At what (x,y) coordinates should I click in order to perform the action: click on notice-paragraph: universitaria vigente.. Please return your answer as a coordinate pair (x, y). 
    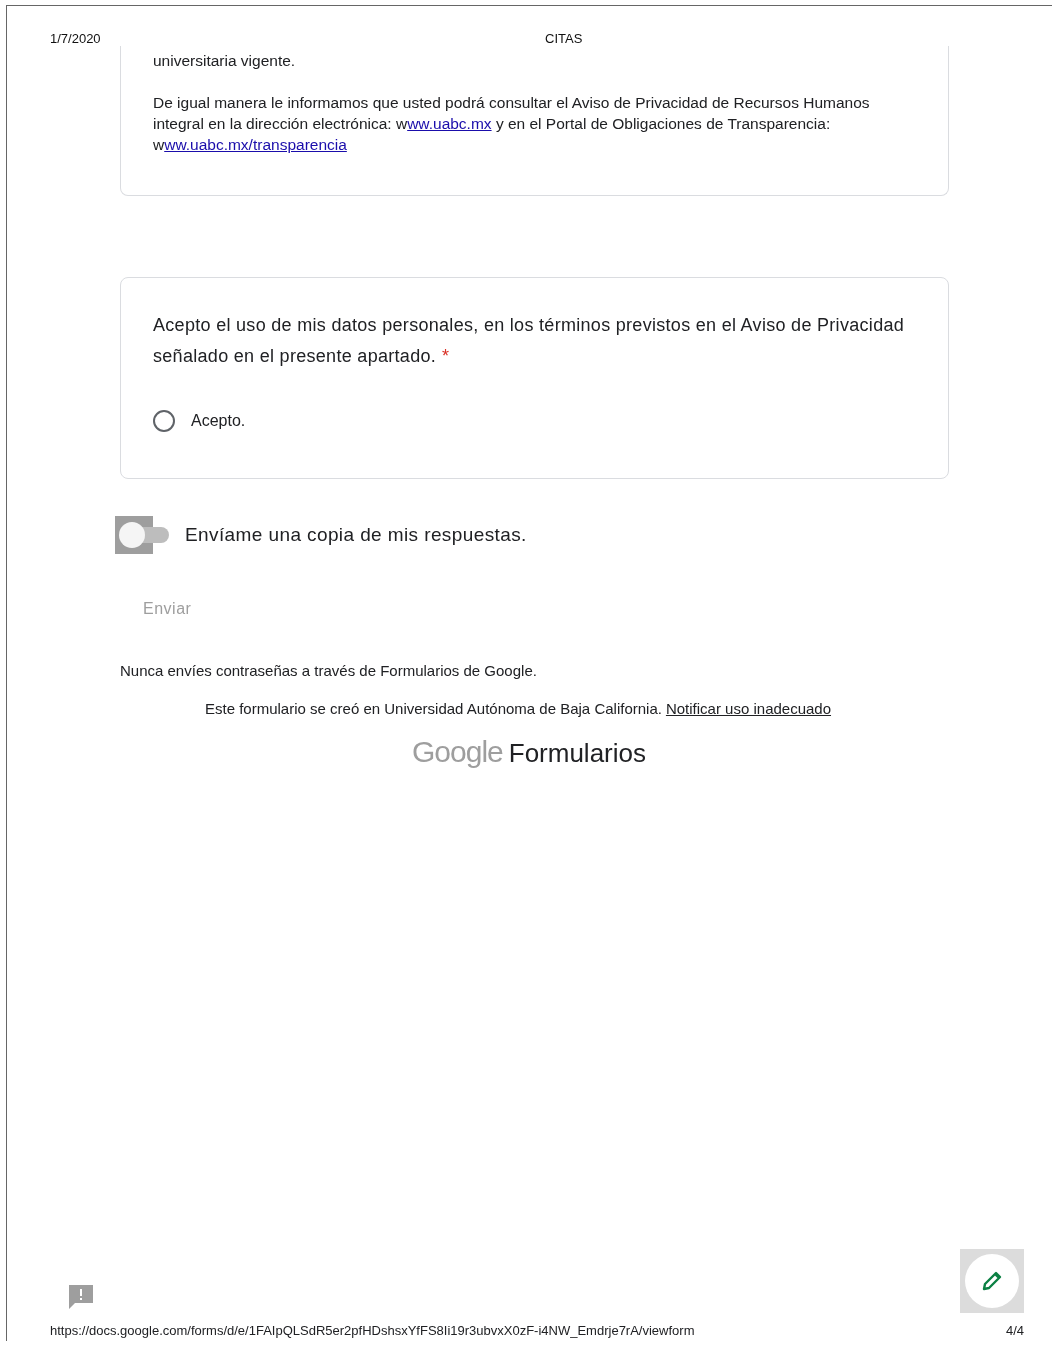
    Looking at the image, I should click on (225, 61).